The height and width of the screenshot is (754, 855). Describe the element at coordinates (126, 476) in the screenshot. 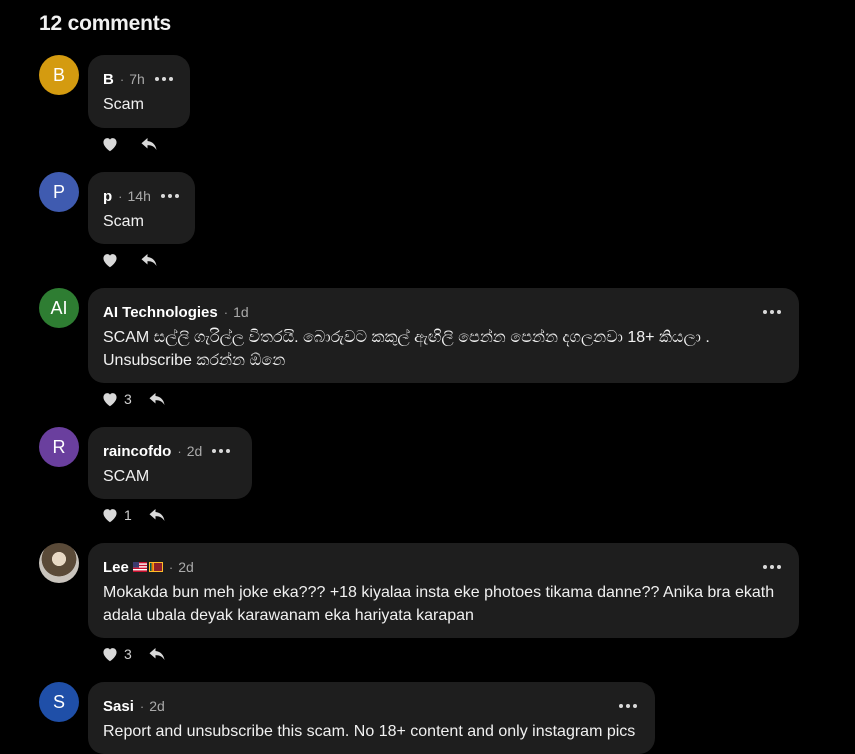

I see `comment-text: SCAM` at that location.